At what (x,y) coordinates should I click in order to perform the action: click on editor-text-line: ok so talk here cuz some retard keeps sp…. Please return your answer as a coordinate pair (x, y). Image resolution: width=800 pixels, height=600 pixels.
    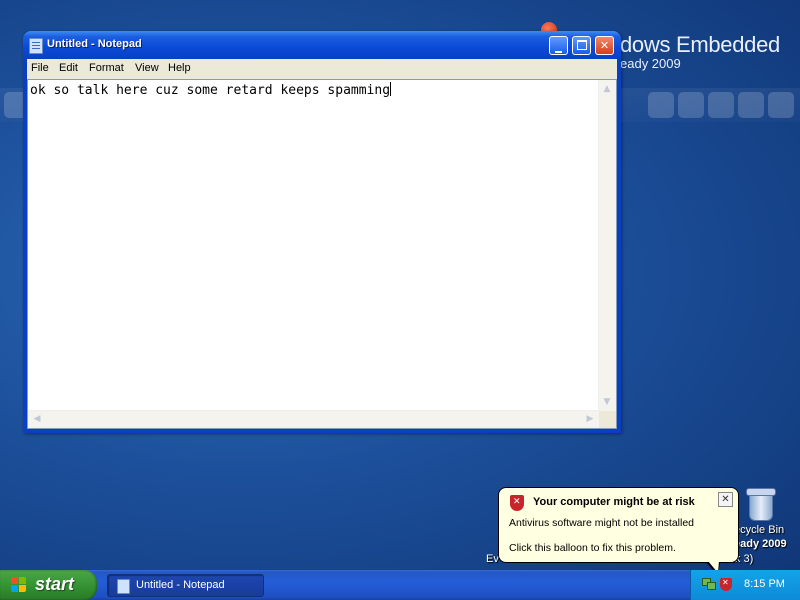
    Looking at the image, I should click on (211, 90).